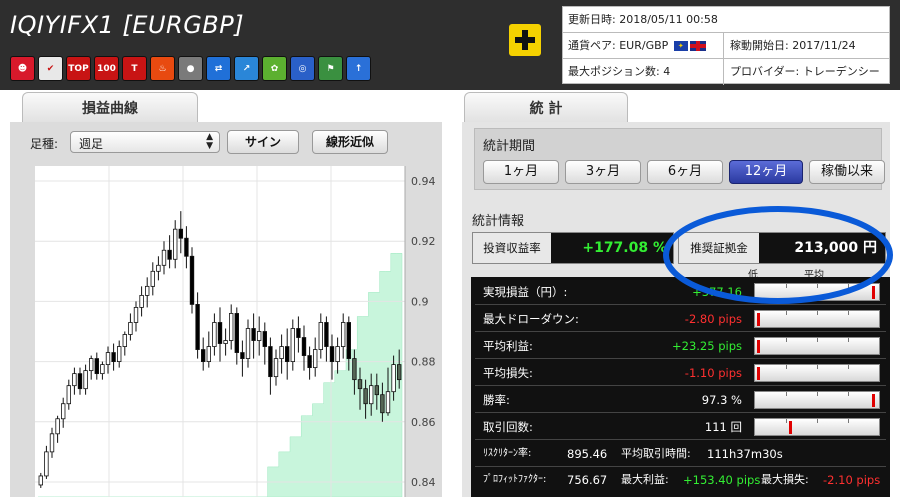 This screenshot has width=900, height=497. I want to click on target-icon: ◎, so click(302, 68).